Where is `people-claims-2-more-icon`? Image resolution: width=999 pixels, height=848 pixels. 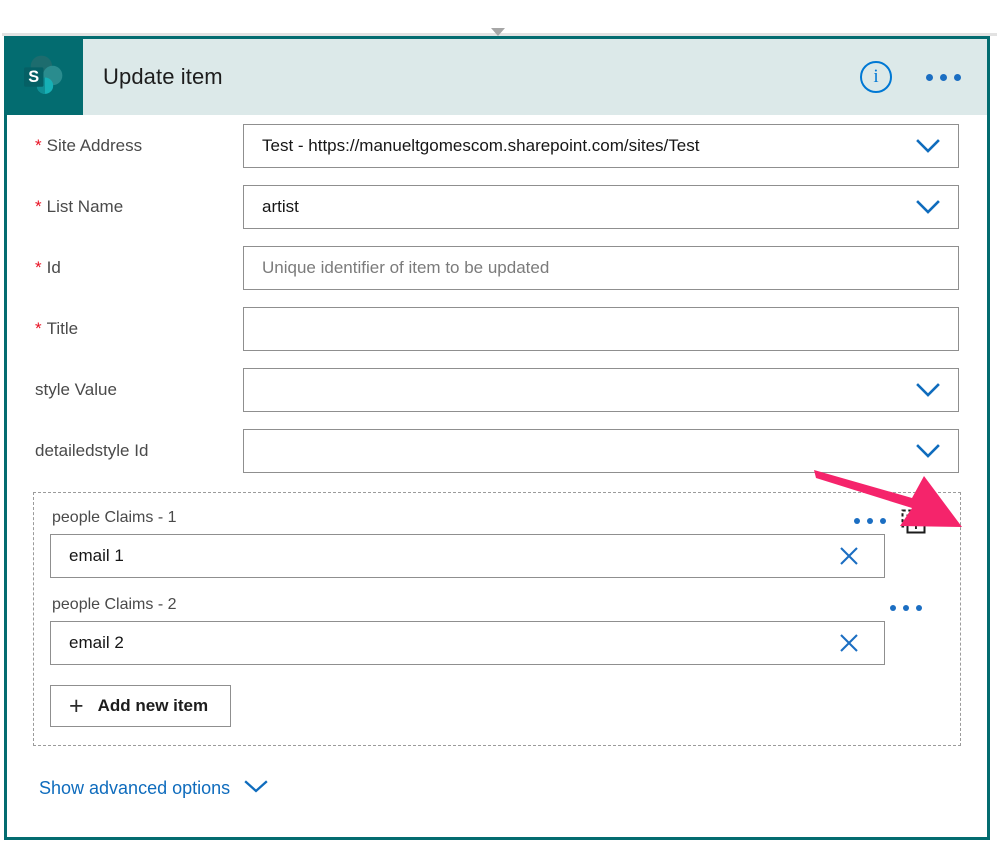 people-claims-2-more-icon is located at coordinates (906, 608).